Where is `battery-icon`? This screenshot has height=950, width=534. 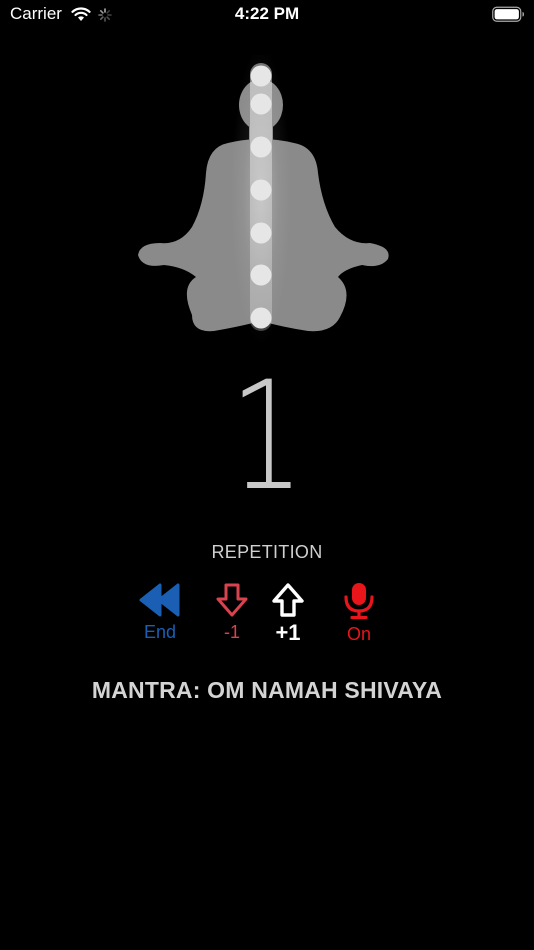
battery-icon is located at coordinates (508, 14).